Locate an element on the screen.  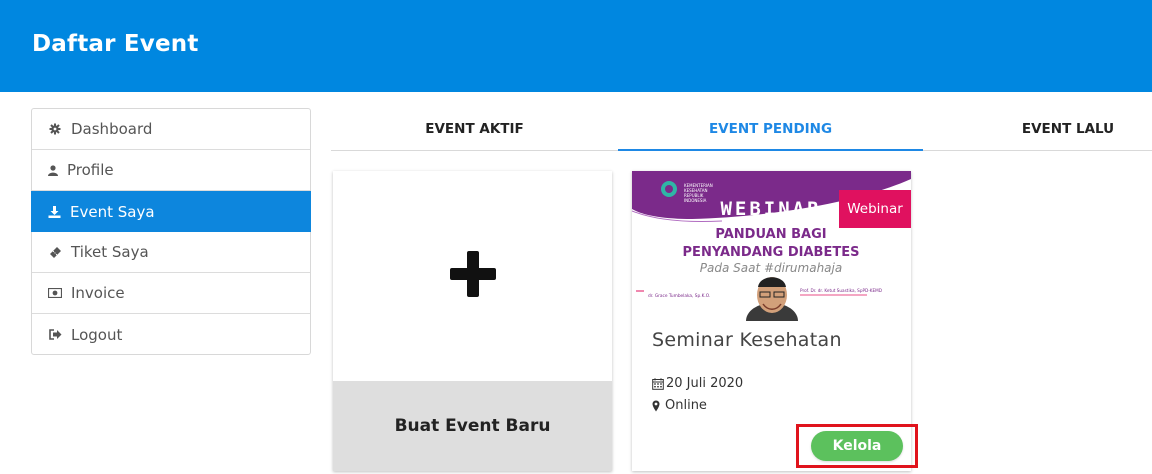
sidebar-item-label: Tiket Saya is located at coordinates (110, 252).